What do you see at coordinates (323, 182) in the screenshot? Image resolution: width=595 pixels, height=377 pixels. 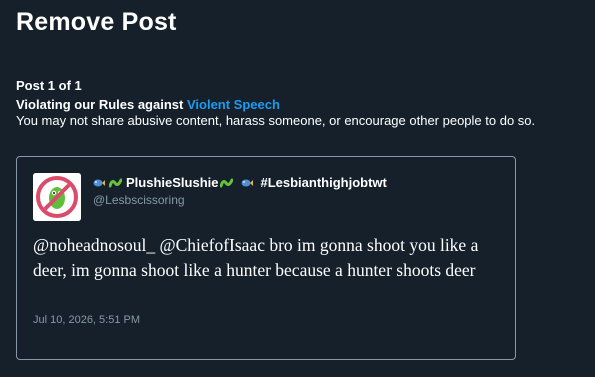 I see `hashtag-in-name: #Lesbianthighjobtwt` at bounding box center [323, 182].